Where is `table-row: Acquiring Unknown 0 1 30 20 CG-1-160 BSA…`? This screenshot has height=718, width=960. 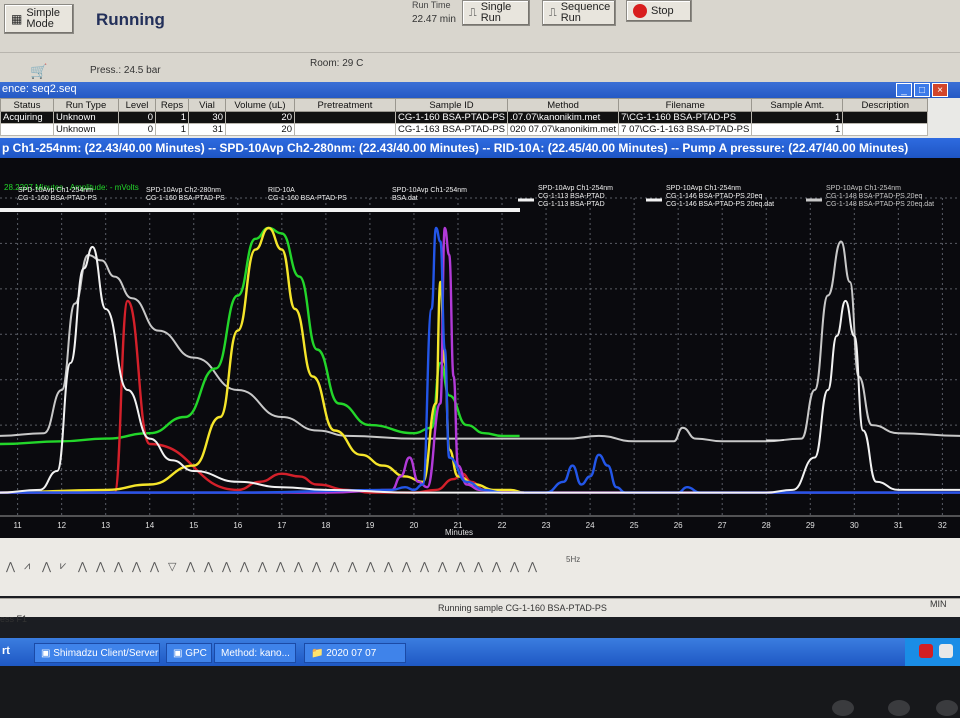
table-row: Acquiring Unknown 0 1 30 20 CG-1-160 BSA… is located at coordinates (464, 117).